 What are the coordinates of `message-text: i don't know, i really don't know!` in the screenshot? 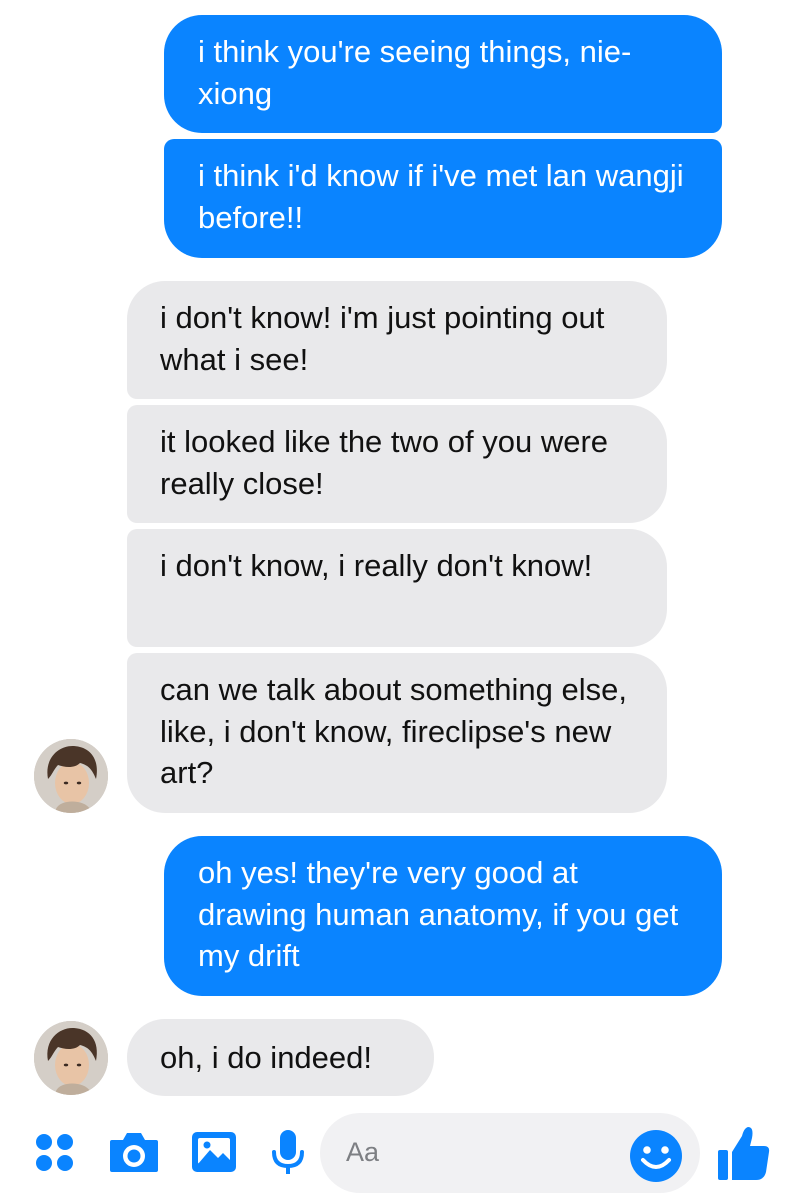 It's located at (376, 565).